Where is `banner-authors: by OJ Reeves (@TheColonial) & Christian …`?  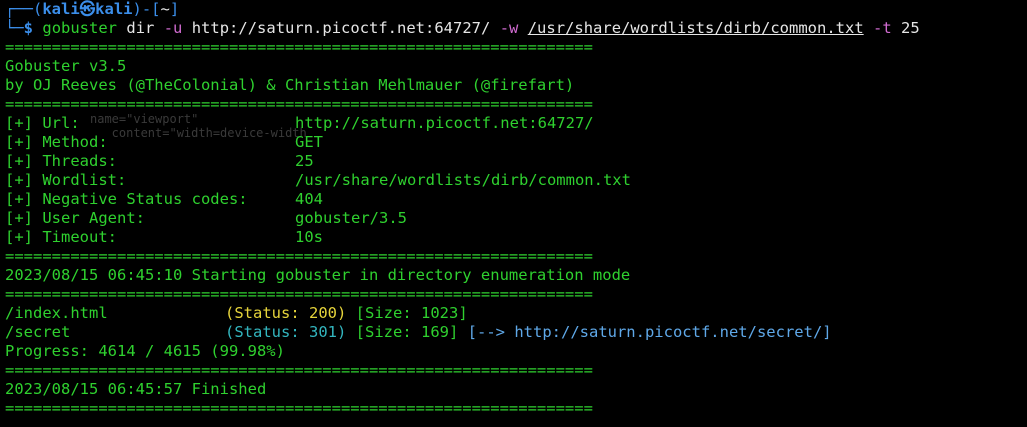 banner-authors: by OJ Reeves (@TheColonial) & Christian … is located at coordinates (290, 85).